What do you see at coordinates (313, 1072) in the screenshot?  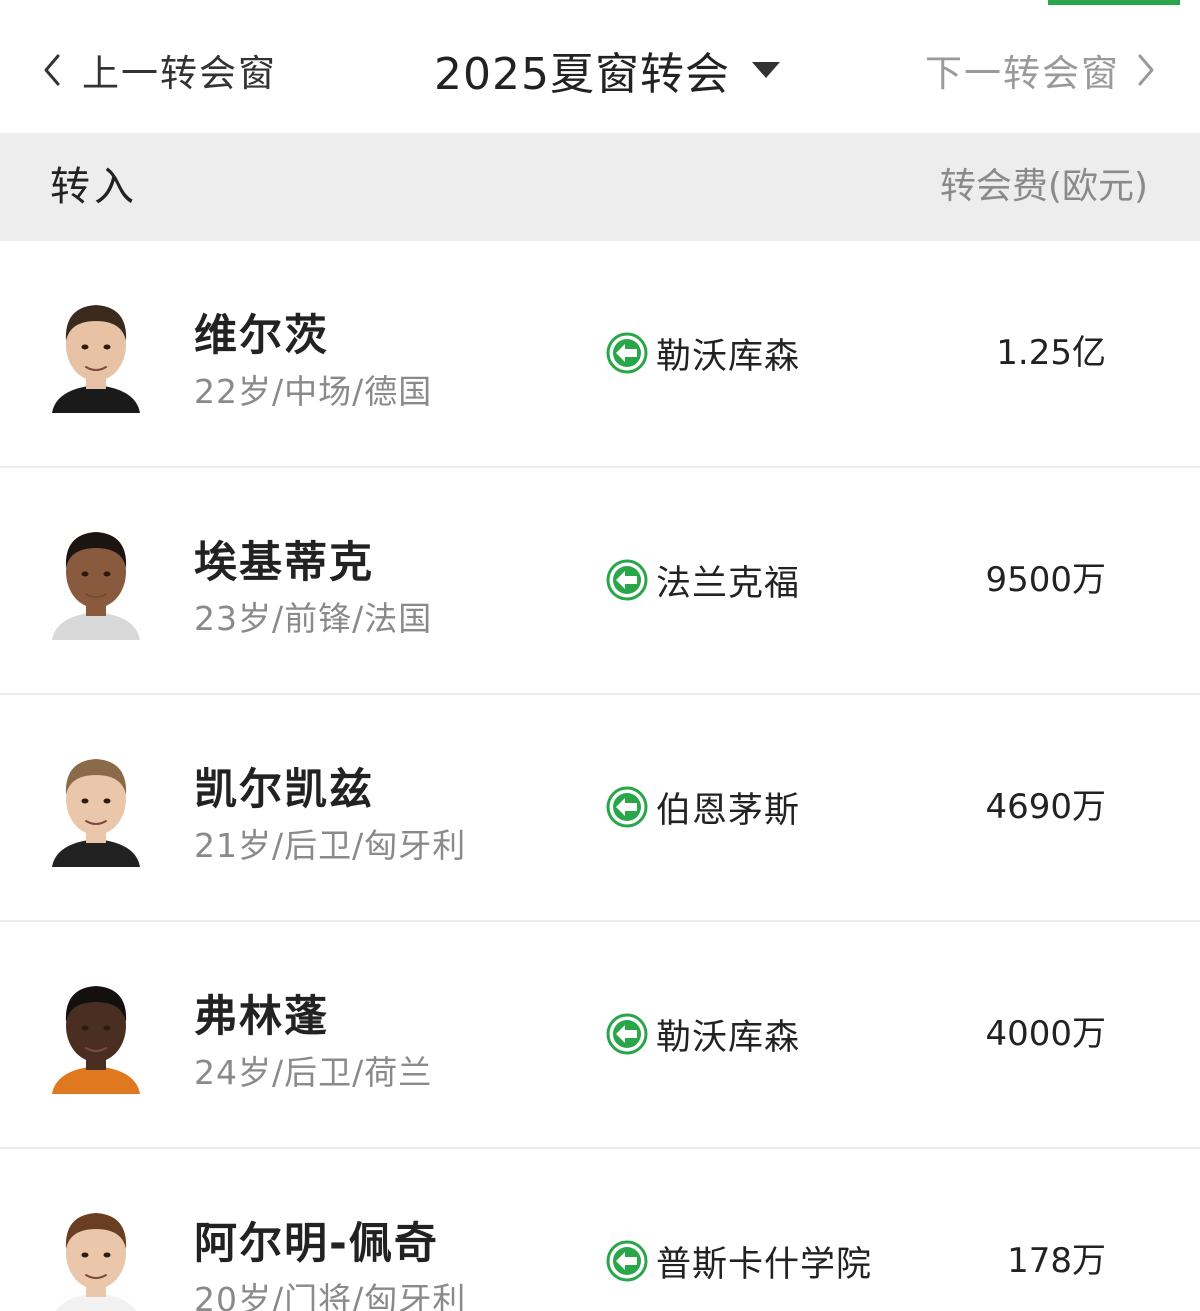 I see `player-info: 24岁/后卫/荷兰` at bounding box center [313, 1072].